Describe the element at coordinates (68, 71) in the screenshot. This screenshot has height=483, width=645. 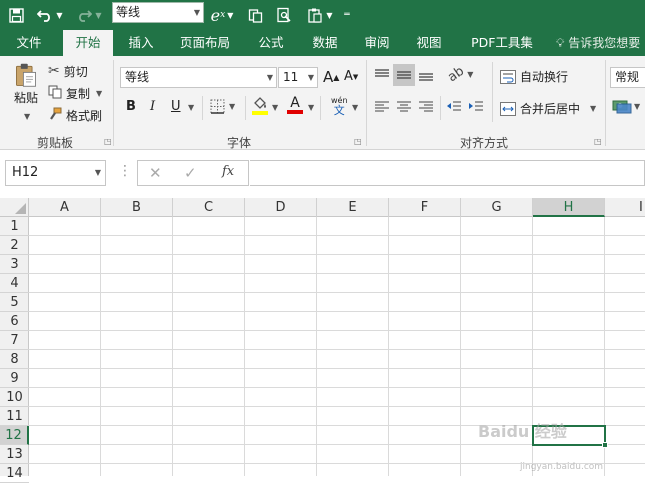
I see `cut-button: ✂ 剪切` at that location.